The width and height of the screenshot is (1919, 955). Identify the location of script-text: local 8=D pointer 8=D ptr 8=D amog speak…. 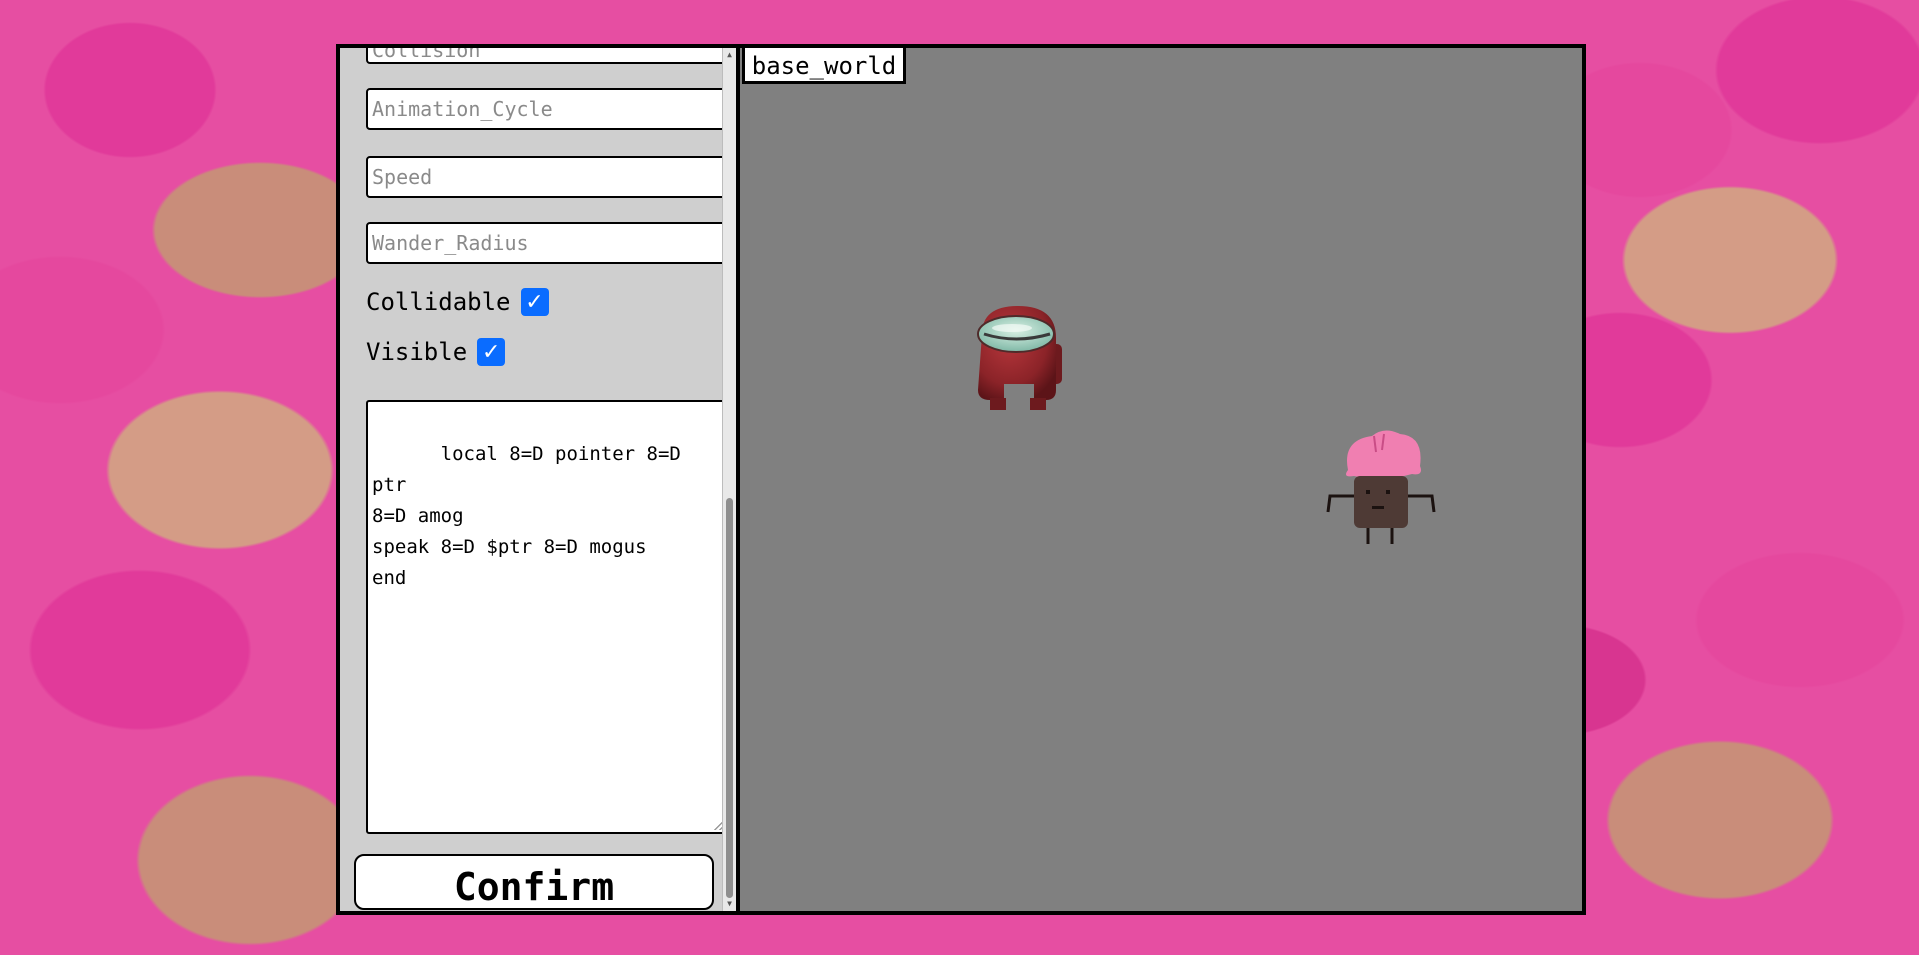
(526, 516).